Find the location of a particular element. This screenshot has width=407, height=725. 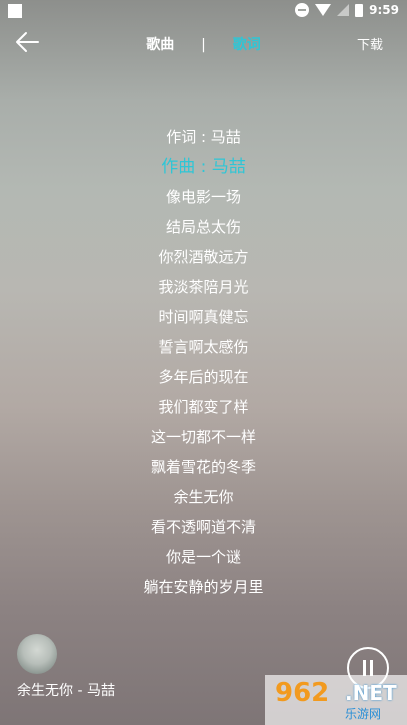

lyric-line: 作词 : 马喆 is located at coordinates (203, 137).